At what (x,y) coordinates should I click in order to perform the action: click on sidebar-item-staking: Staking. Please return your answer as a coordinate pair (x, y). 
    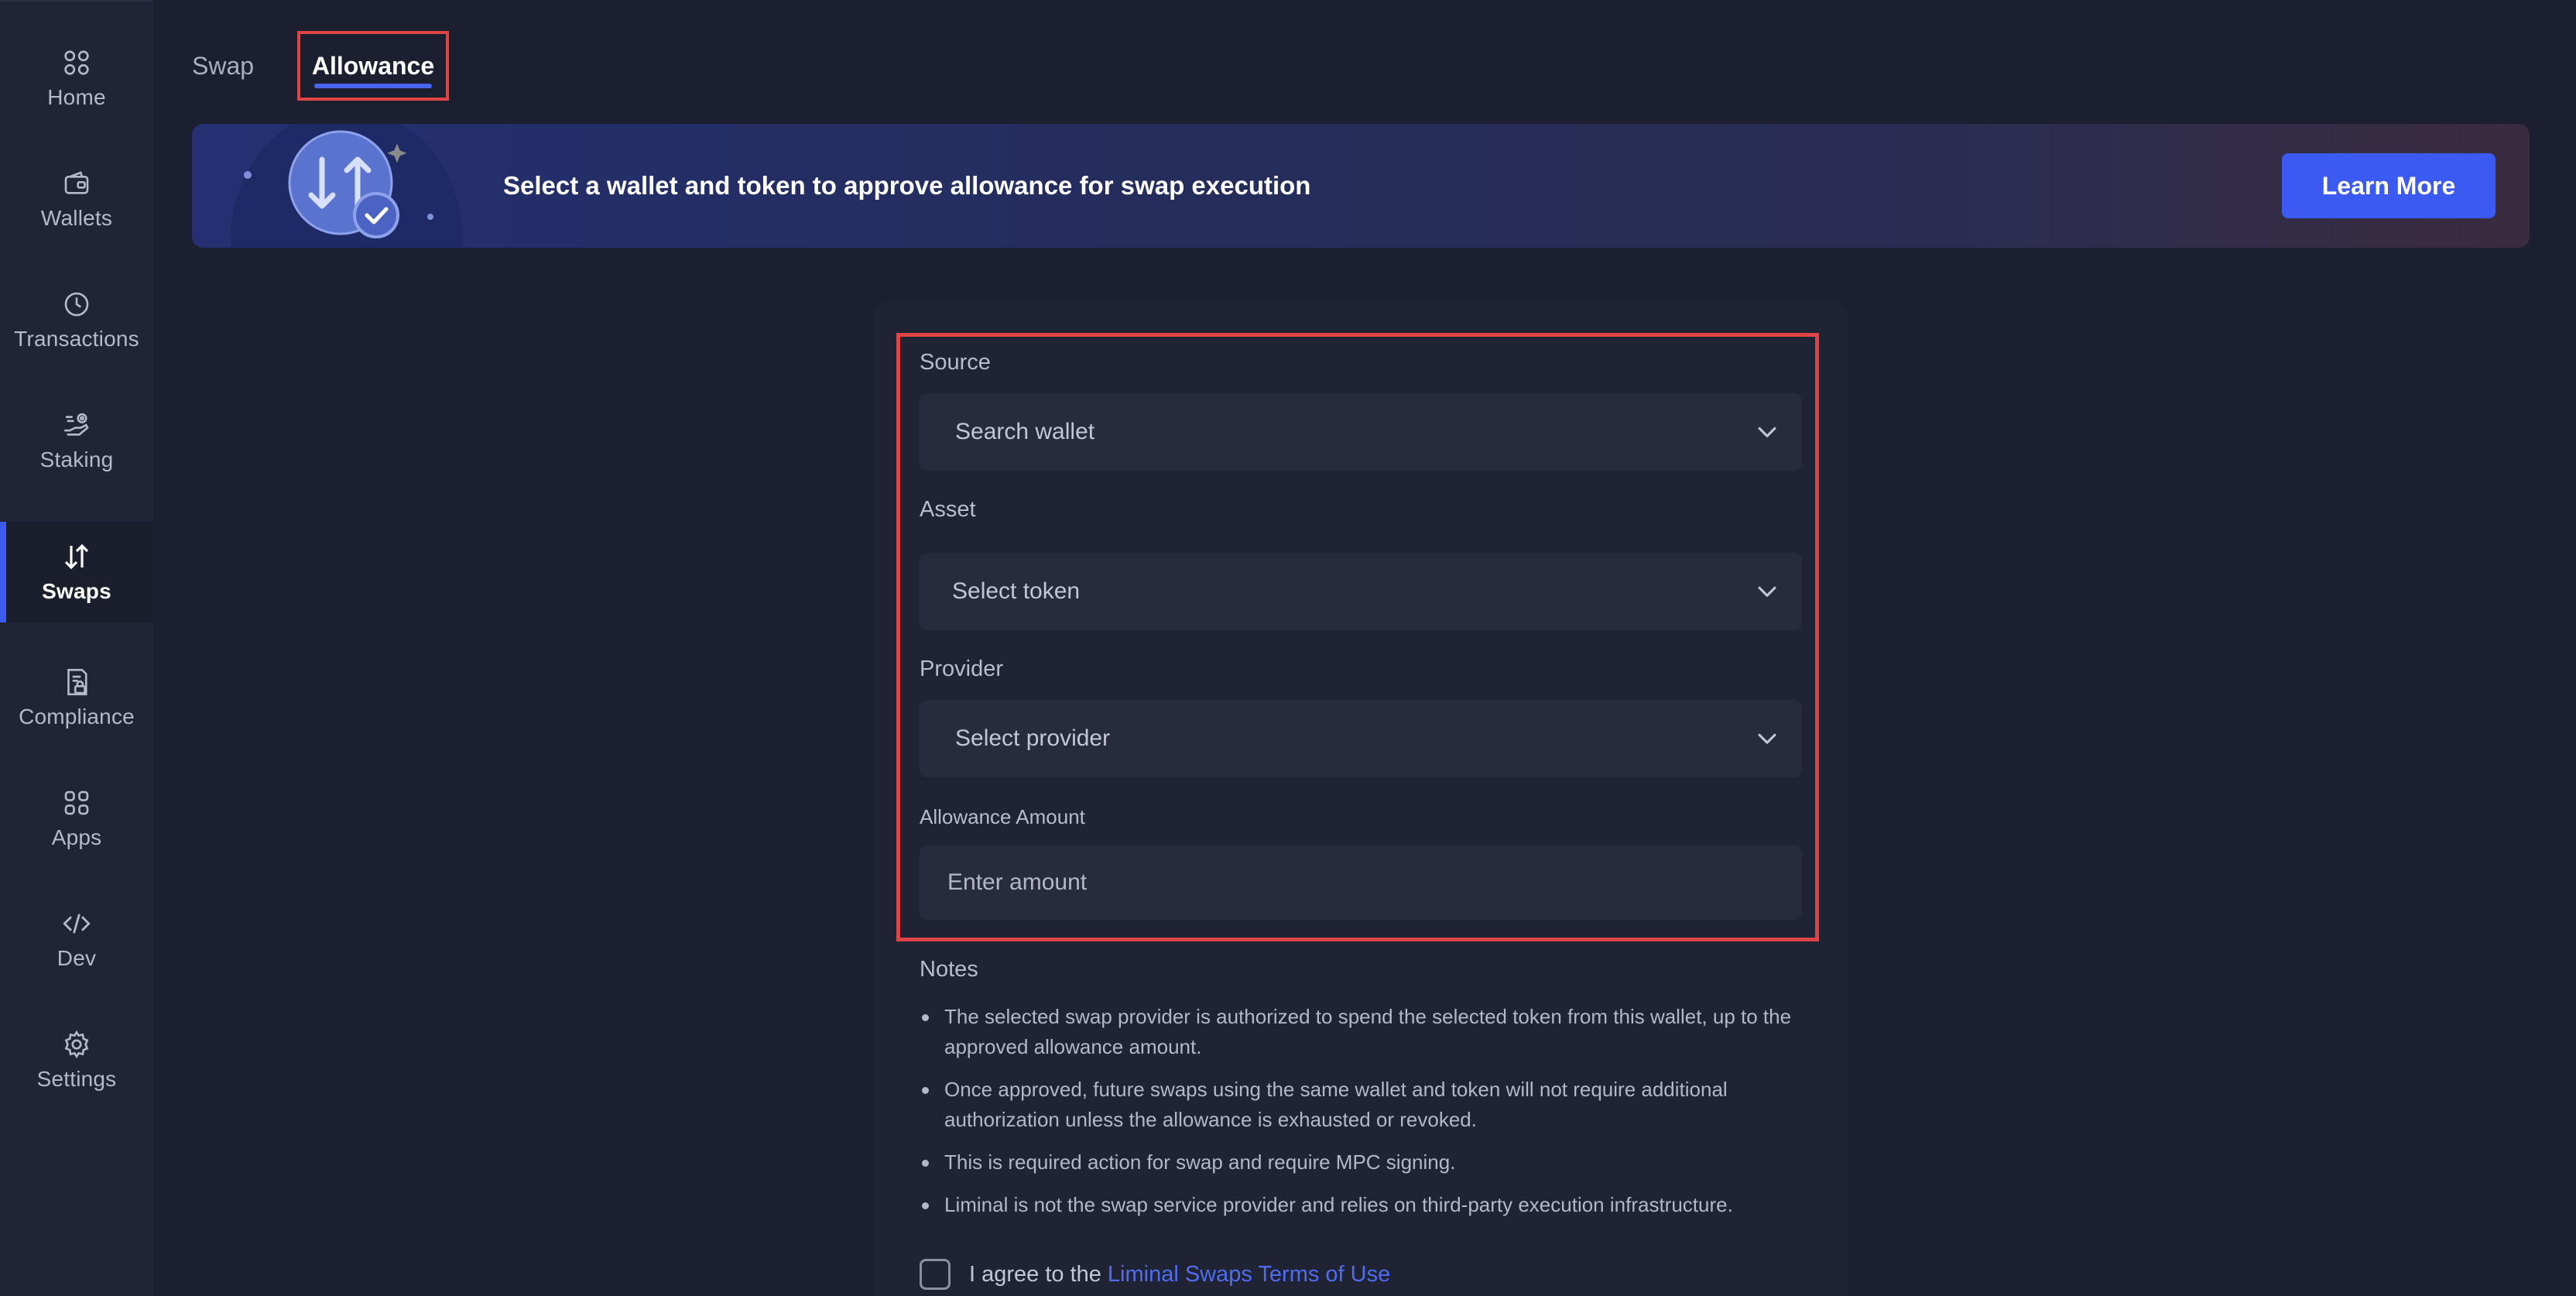
    Looking at the image, I should click on (76, 441).